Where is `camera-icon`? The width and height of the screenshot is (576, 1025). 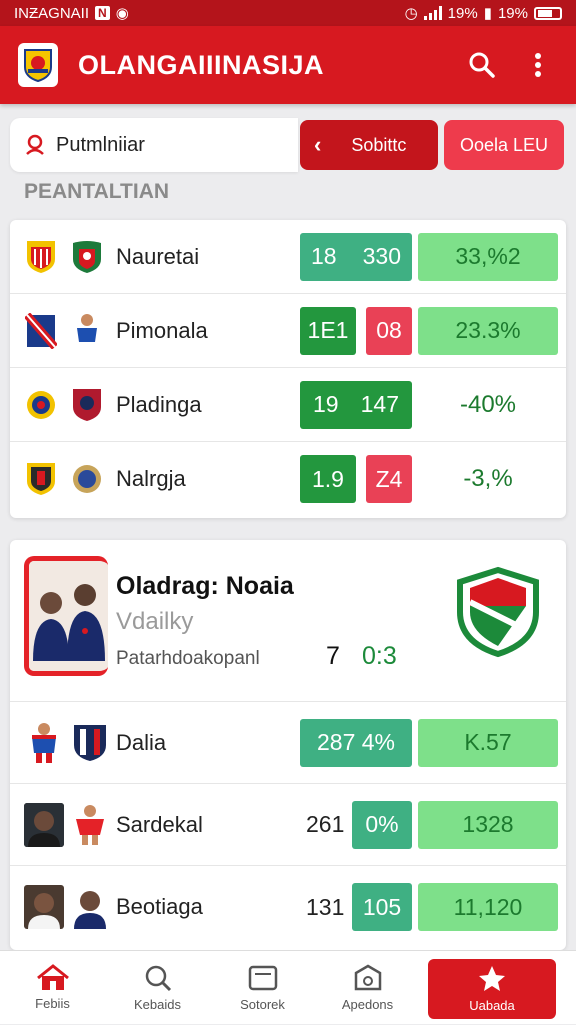 camera-icon is located at coordinates (367, 977).